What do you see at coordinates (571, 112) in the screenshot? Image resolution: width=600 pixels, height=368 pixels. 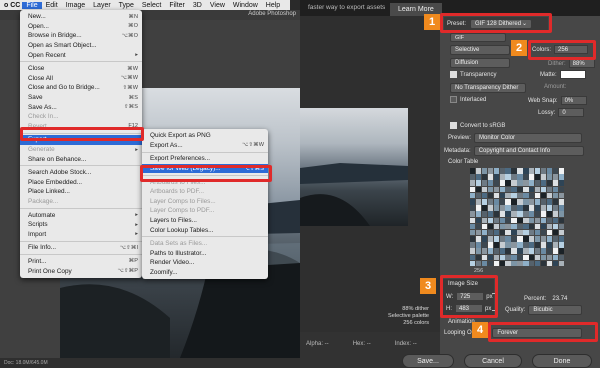 I see `lossy-field: 0` at bounding box center [571, 112].